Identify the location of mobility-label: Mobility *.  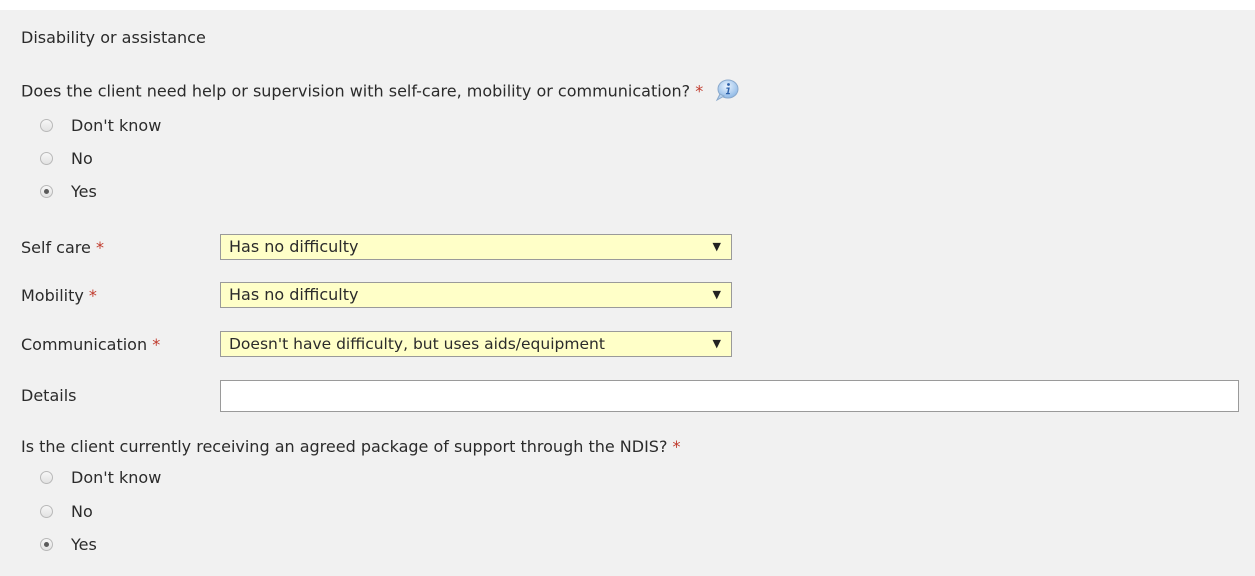
(59, 295).